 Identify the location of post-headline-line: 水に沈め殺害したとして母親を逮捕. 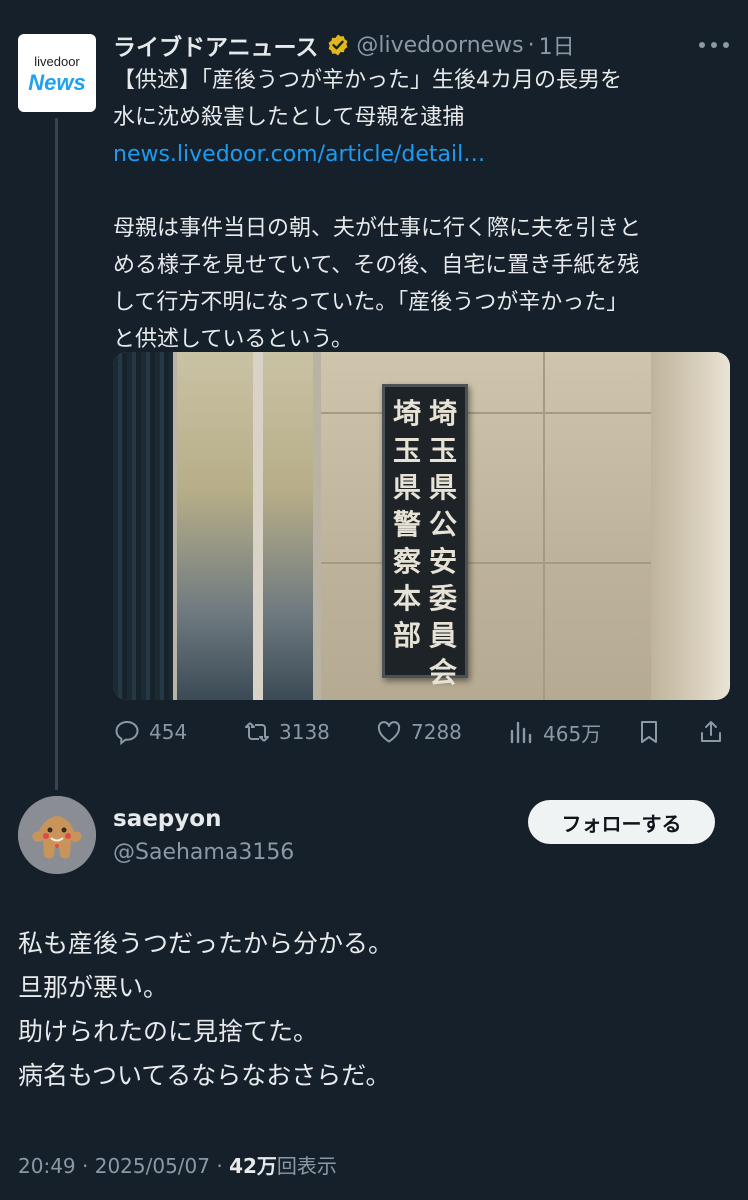
(289, 117).